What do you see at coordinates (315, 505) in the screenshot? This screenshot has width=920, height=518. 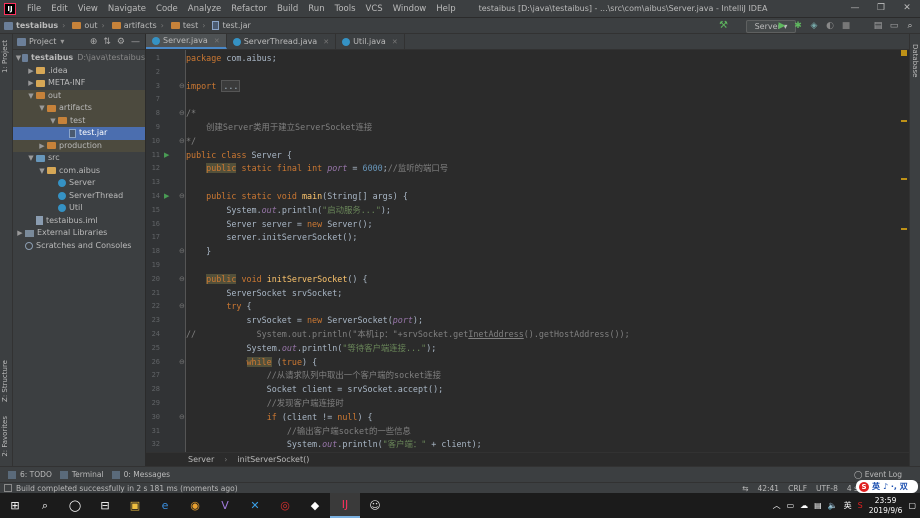 I see `qq-icon: ◆` at bounding box center [315, 505].